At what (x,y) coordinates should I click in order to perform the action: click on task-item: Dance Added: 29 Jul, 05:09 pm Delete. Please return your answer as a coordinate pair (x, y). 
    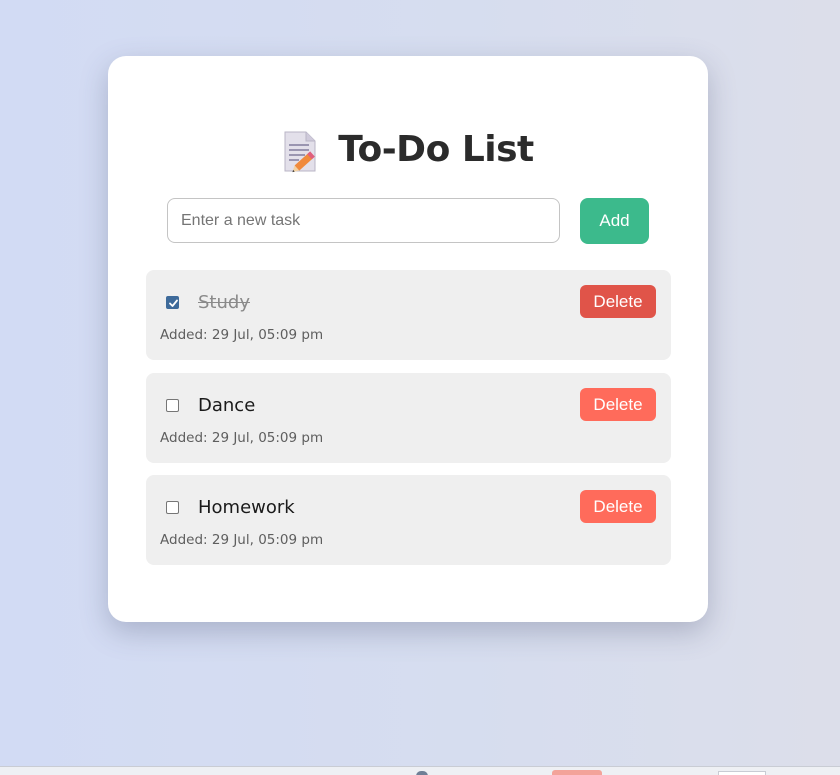
    Looking at the image, I should click on (408, 418).